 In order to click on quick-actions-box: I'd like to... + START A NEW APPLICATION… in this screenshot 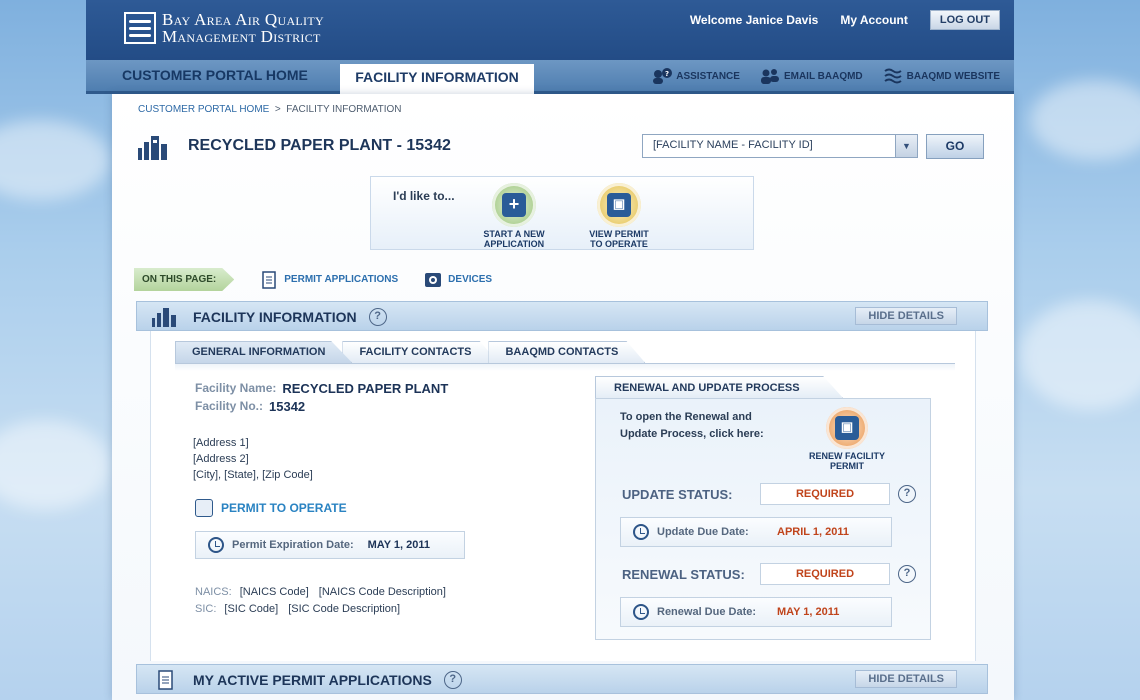, I will do `click(562, 213)`.